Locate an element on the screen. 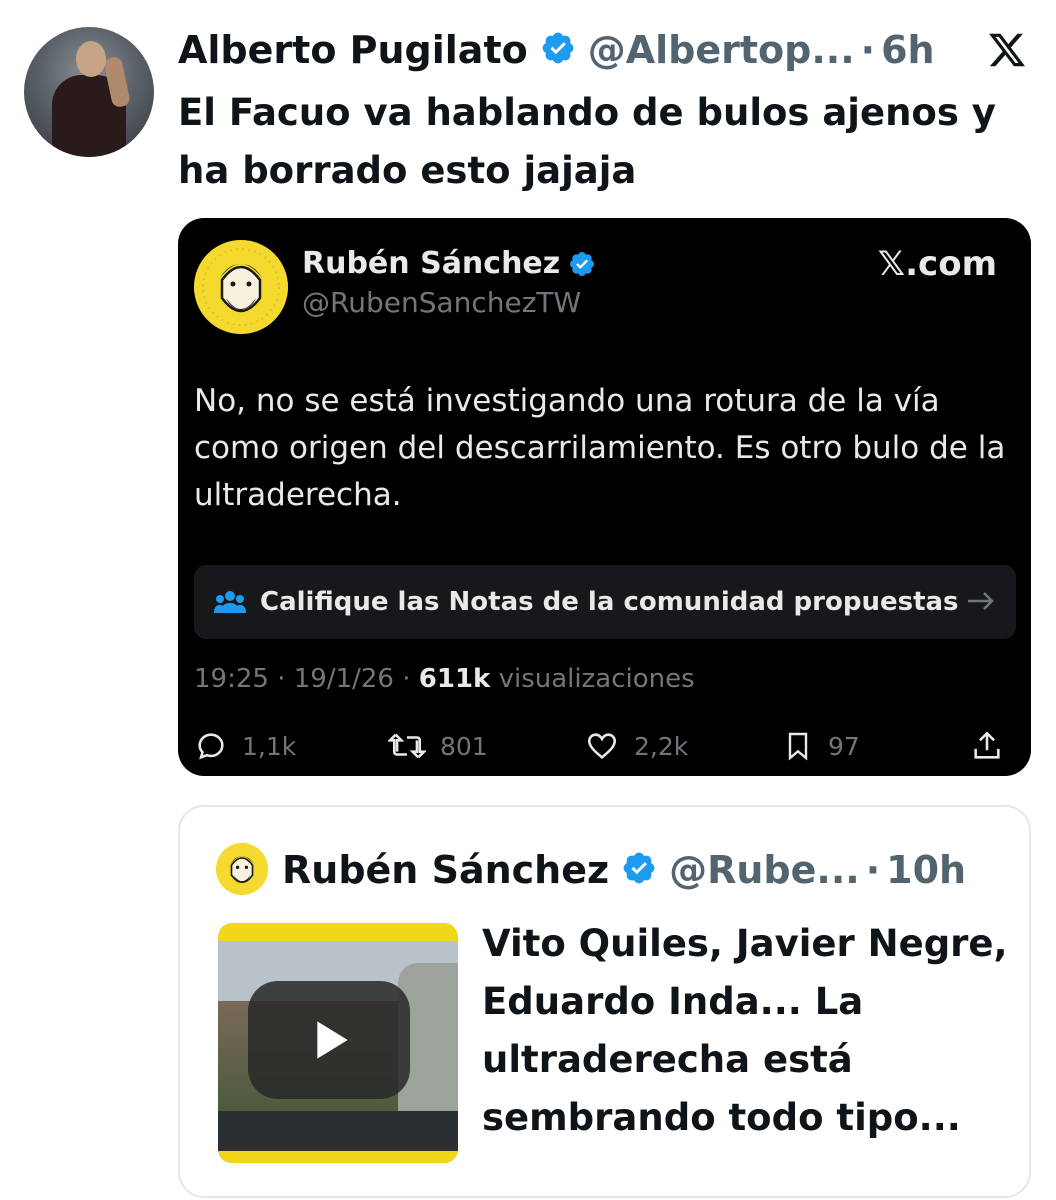  play-button-icon is located at coordinates (329, 1040).